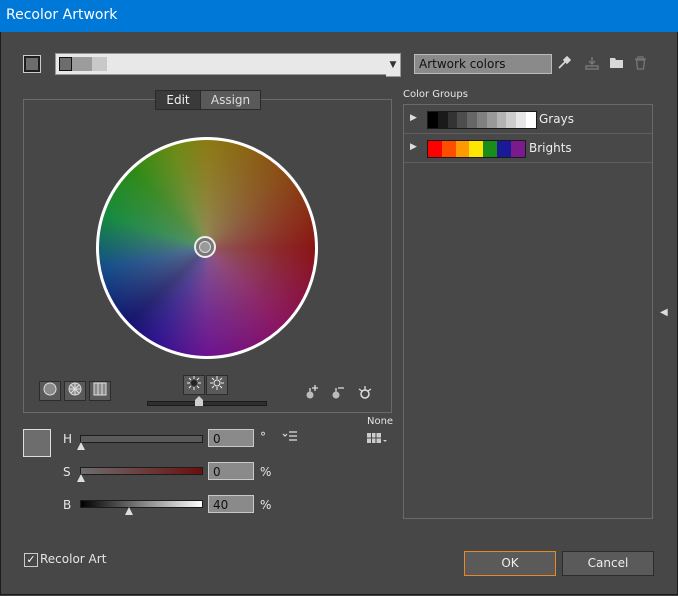  Describe the element at coordinates (556, 119) in the screenshot. I see `color-group-name: Grays` at that location.